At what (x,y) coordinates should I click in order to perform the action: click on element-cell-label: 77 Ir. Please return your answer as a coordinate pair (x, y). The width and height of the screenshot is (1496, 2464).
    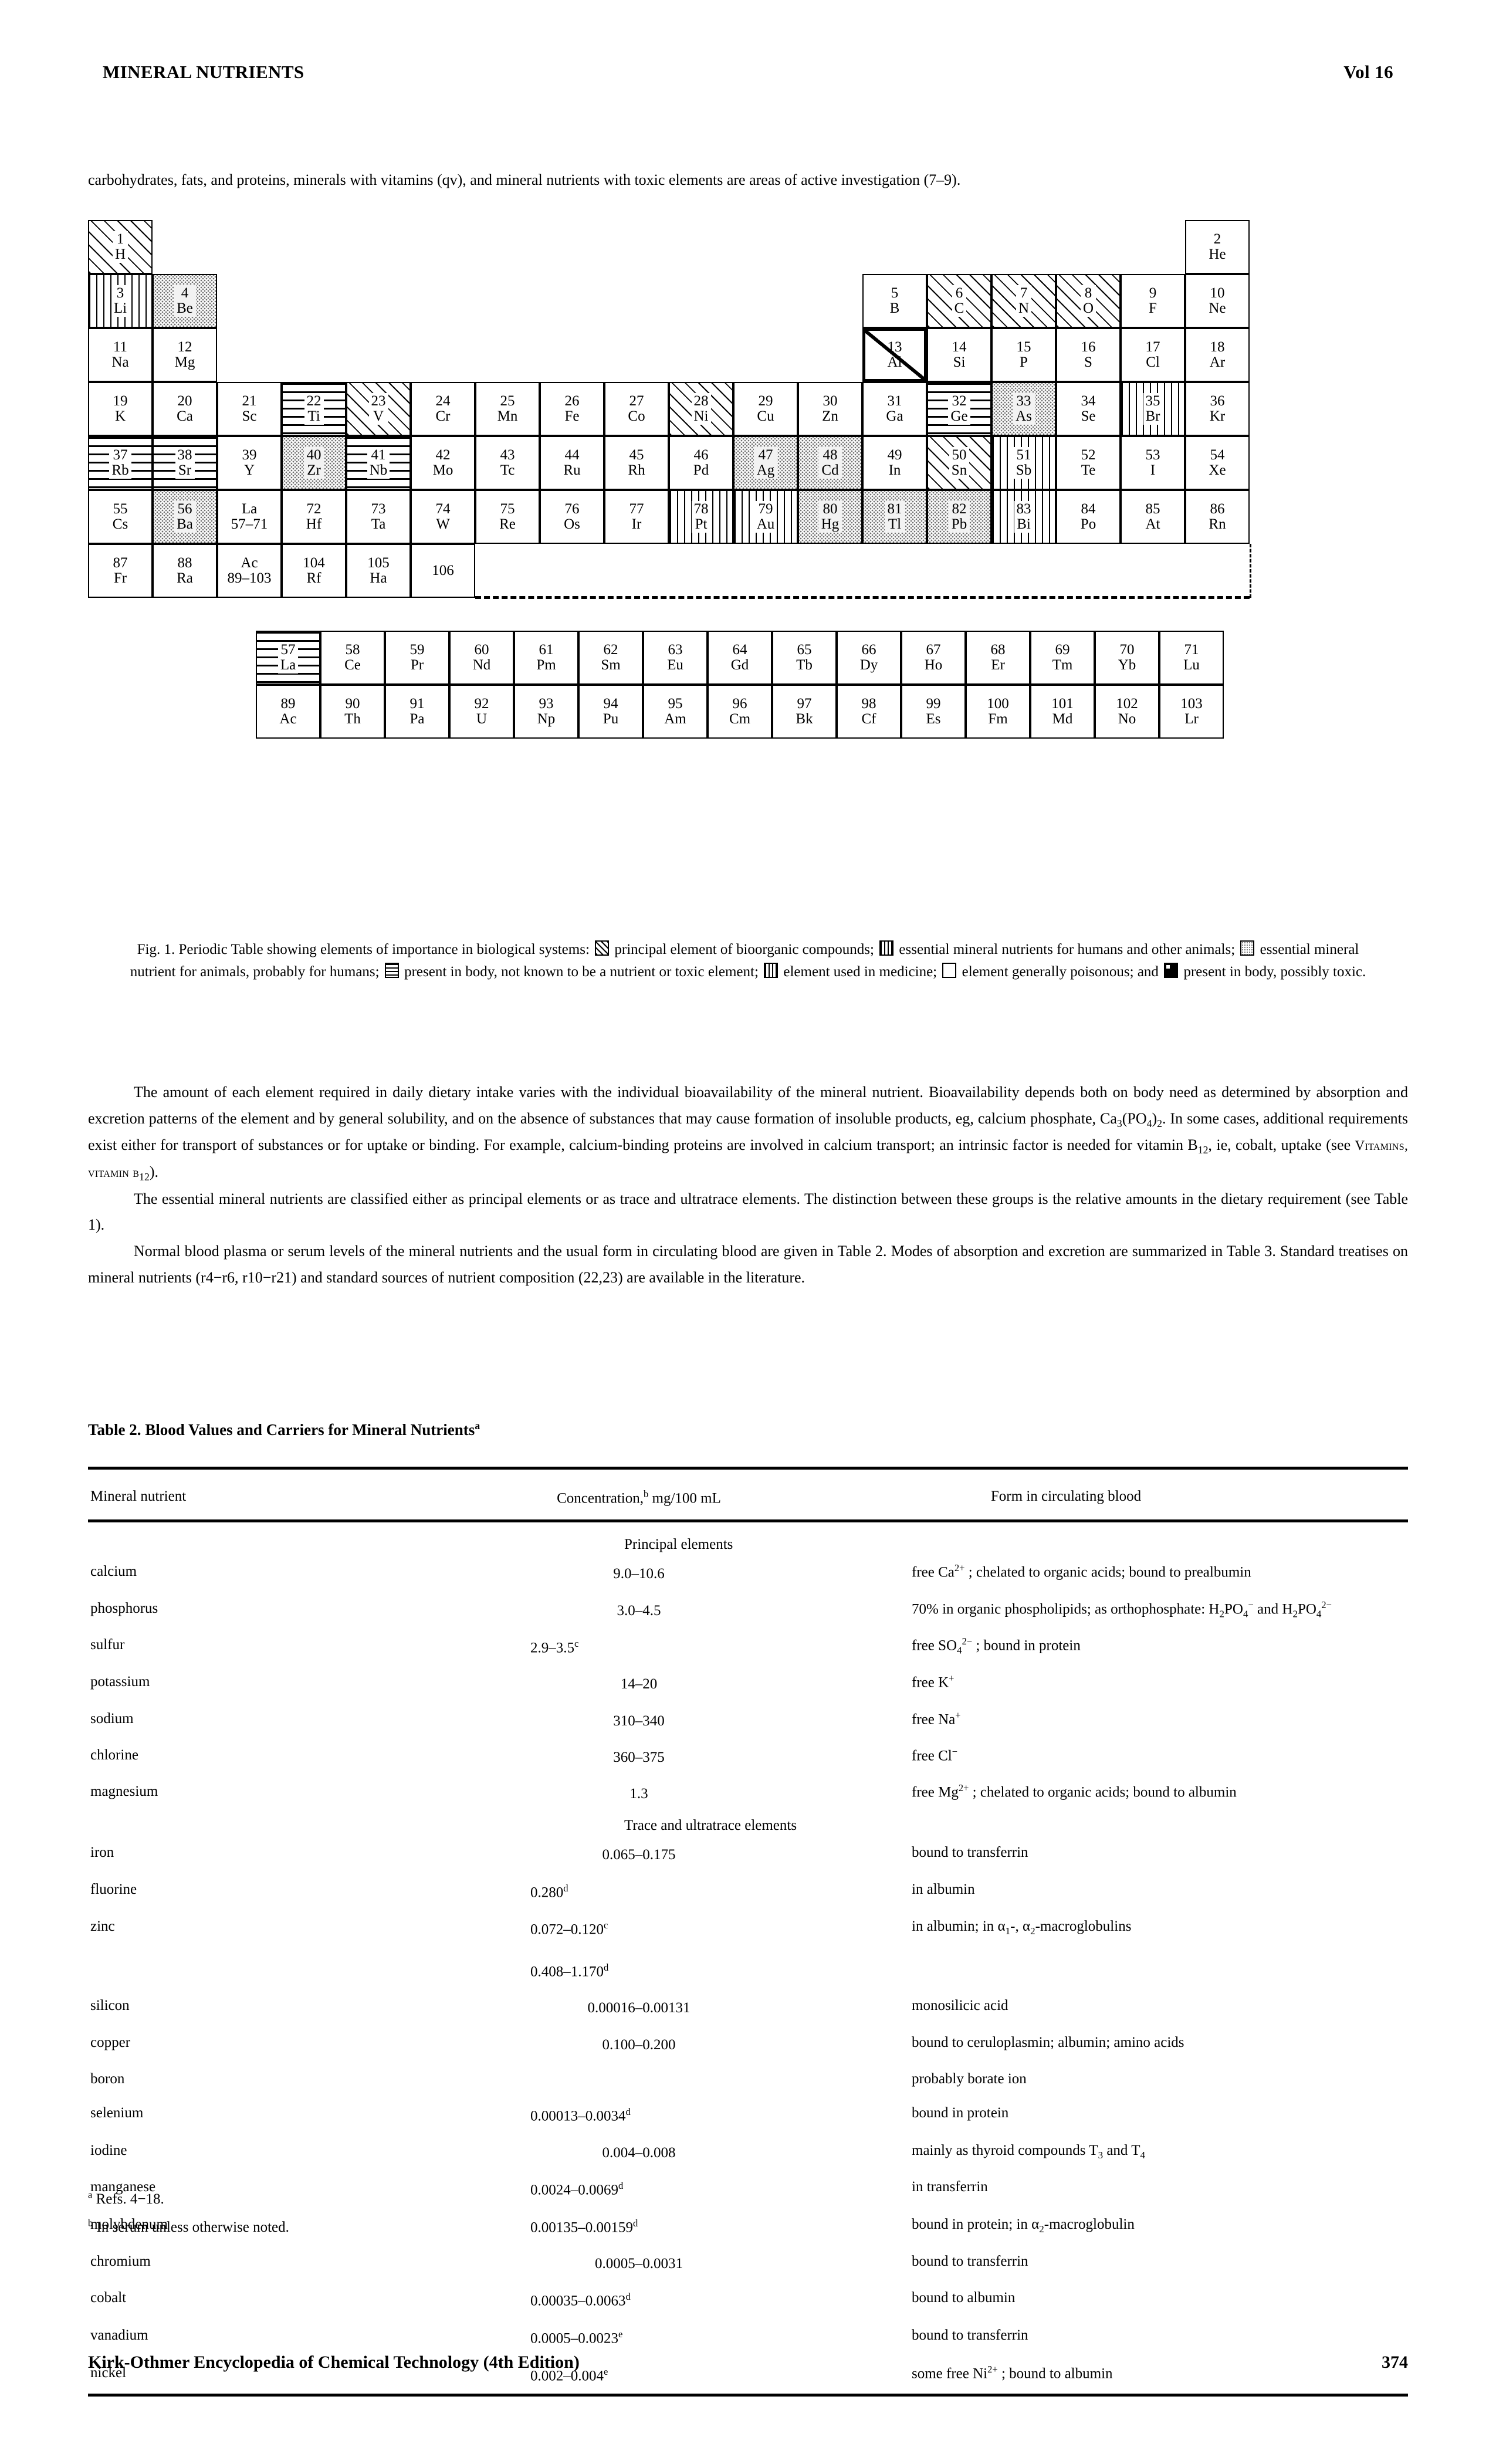
    Looking at the image, I should click on (637, 517).